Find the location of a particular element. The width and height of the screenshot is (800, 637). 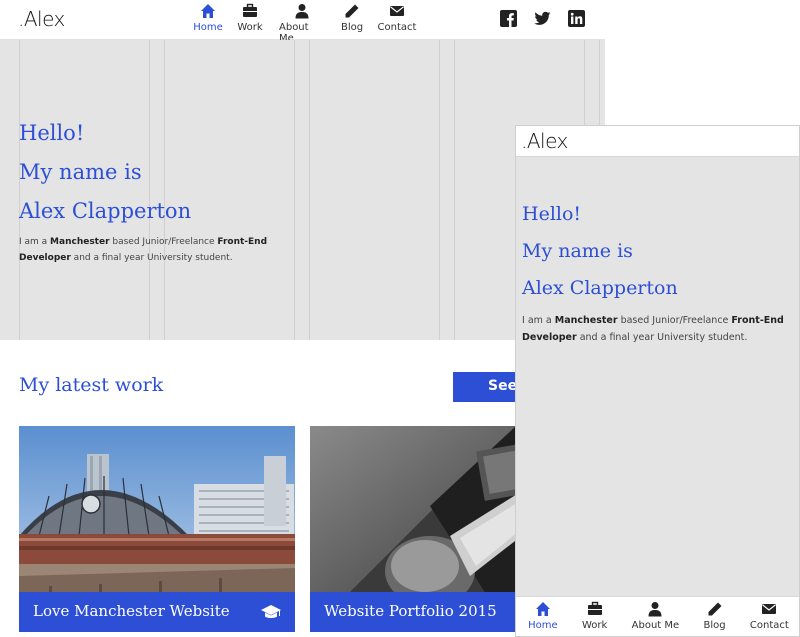

desktop-header: .Alex Home Work About Me Blog Contact is located at coordinates (302, 22).